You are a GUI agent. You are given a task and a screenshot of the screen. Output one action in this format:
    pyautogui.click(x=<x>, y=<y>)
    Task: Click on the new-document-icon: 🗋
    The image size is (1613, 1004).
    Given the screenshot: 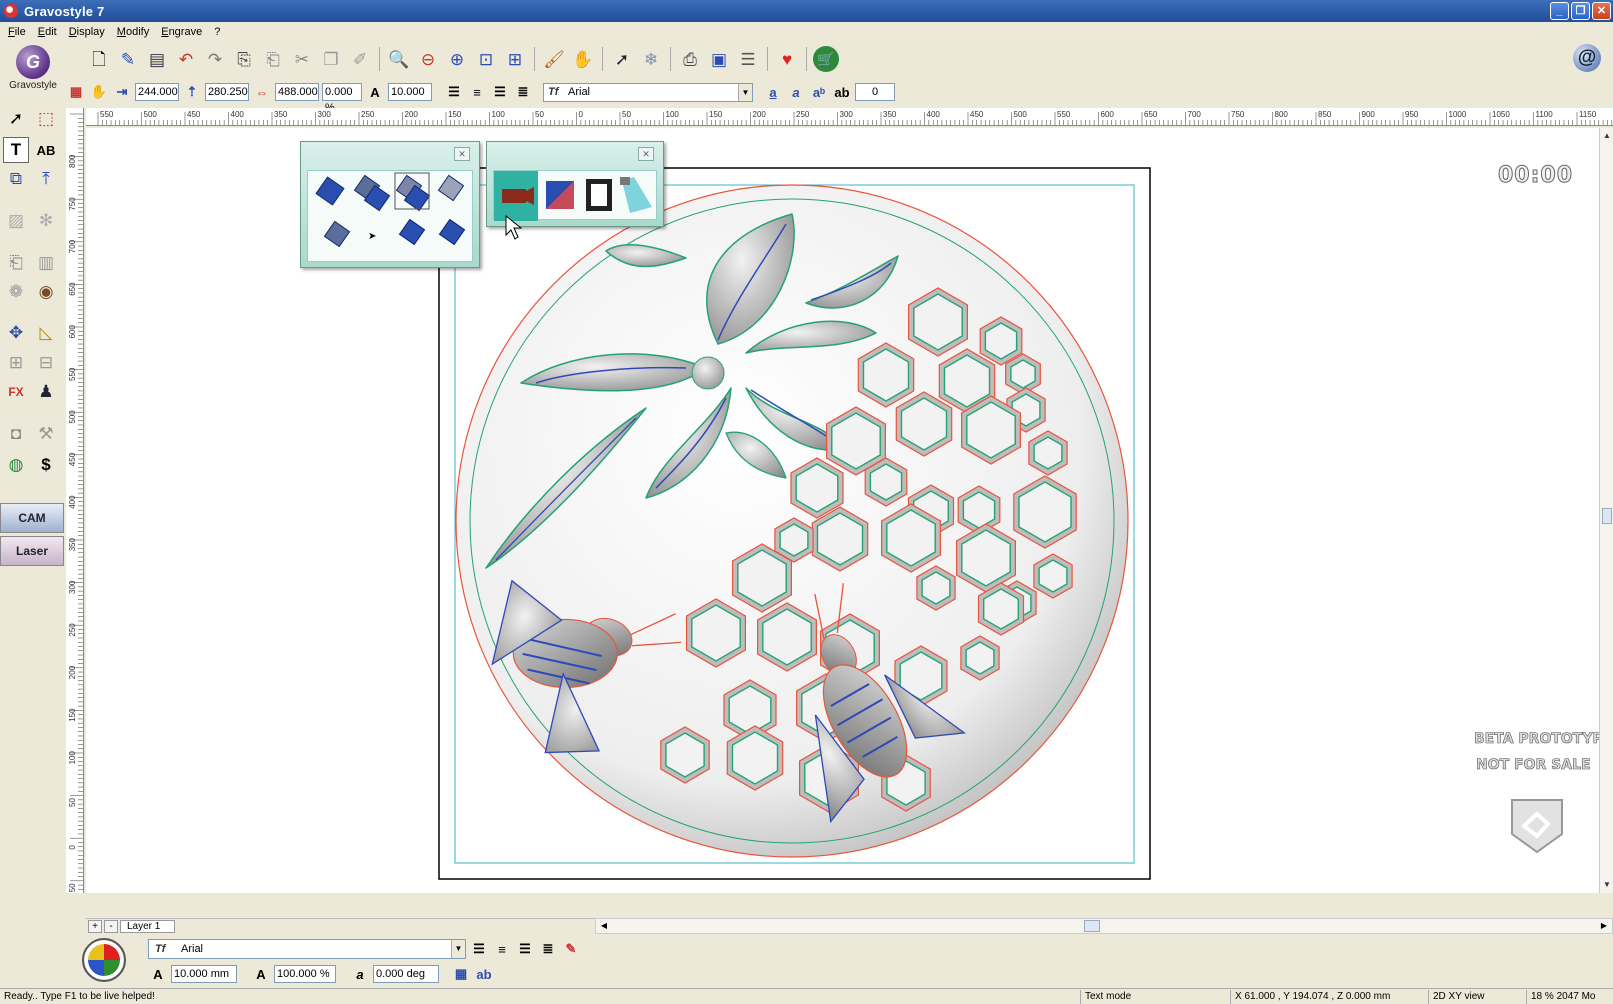 What is the action you would take?
    pyautogui.click(x=99, y=59)
    